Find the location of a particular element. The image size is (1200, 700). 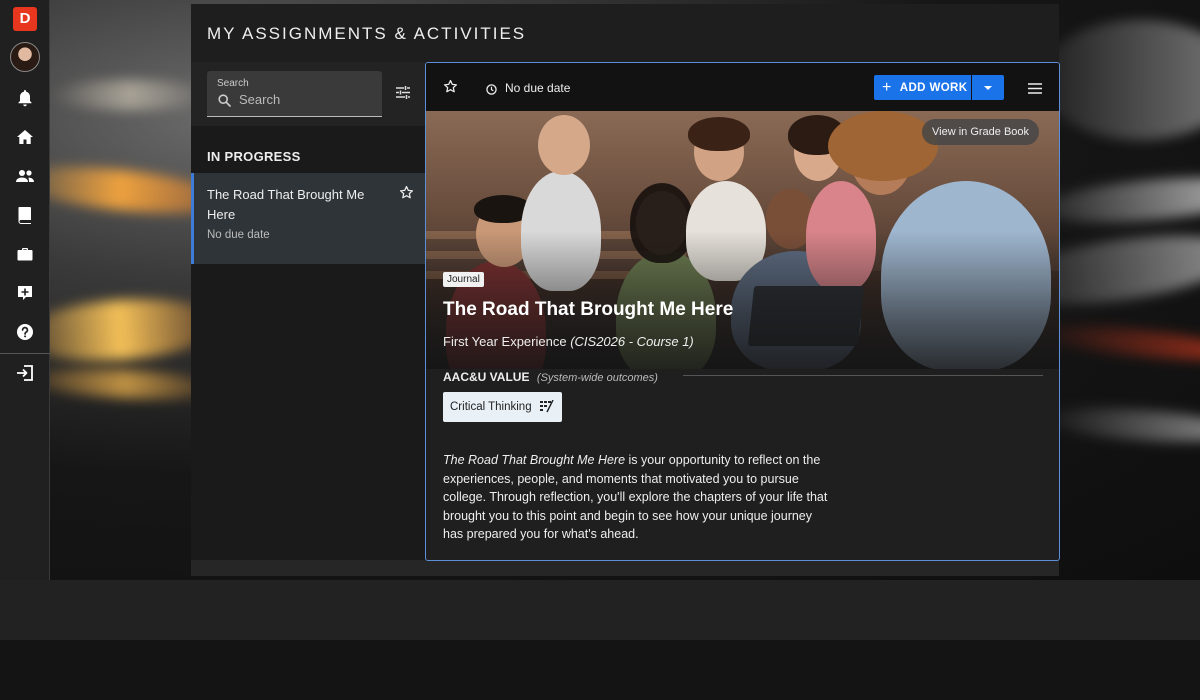

list-item-title: The Road That Brought Me Here is located at coordinates (286, 204).